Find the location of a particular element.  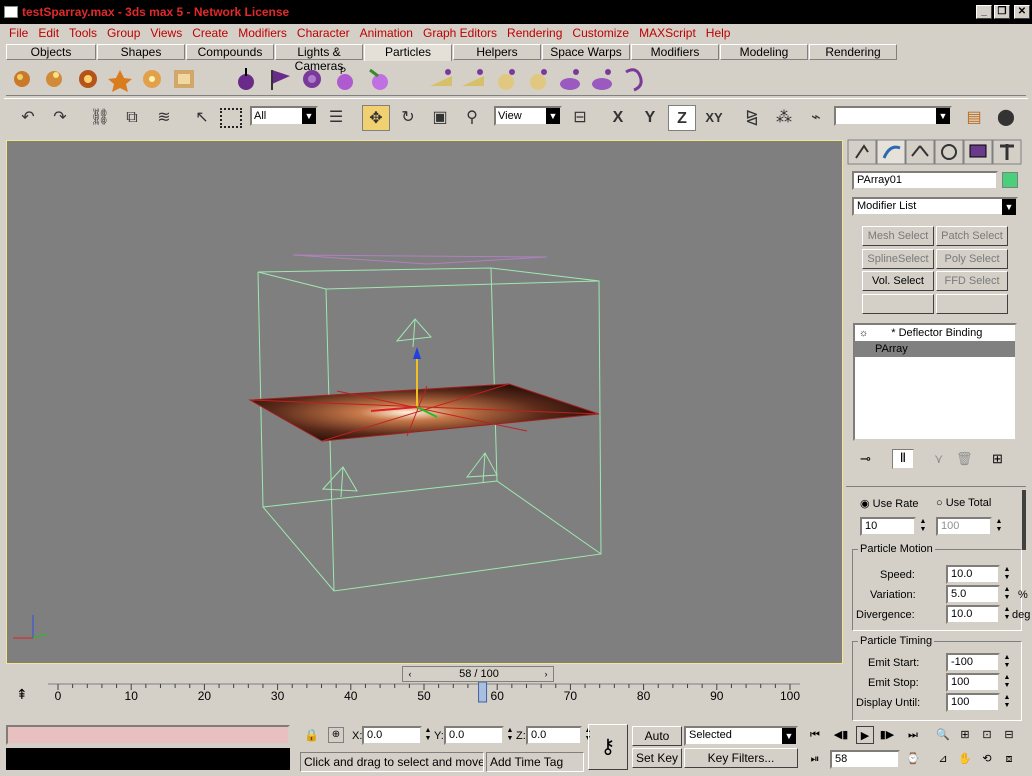

tab-lights-cameras: Lights & Cameras is located at coordinates (319, 58).